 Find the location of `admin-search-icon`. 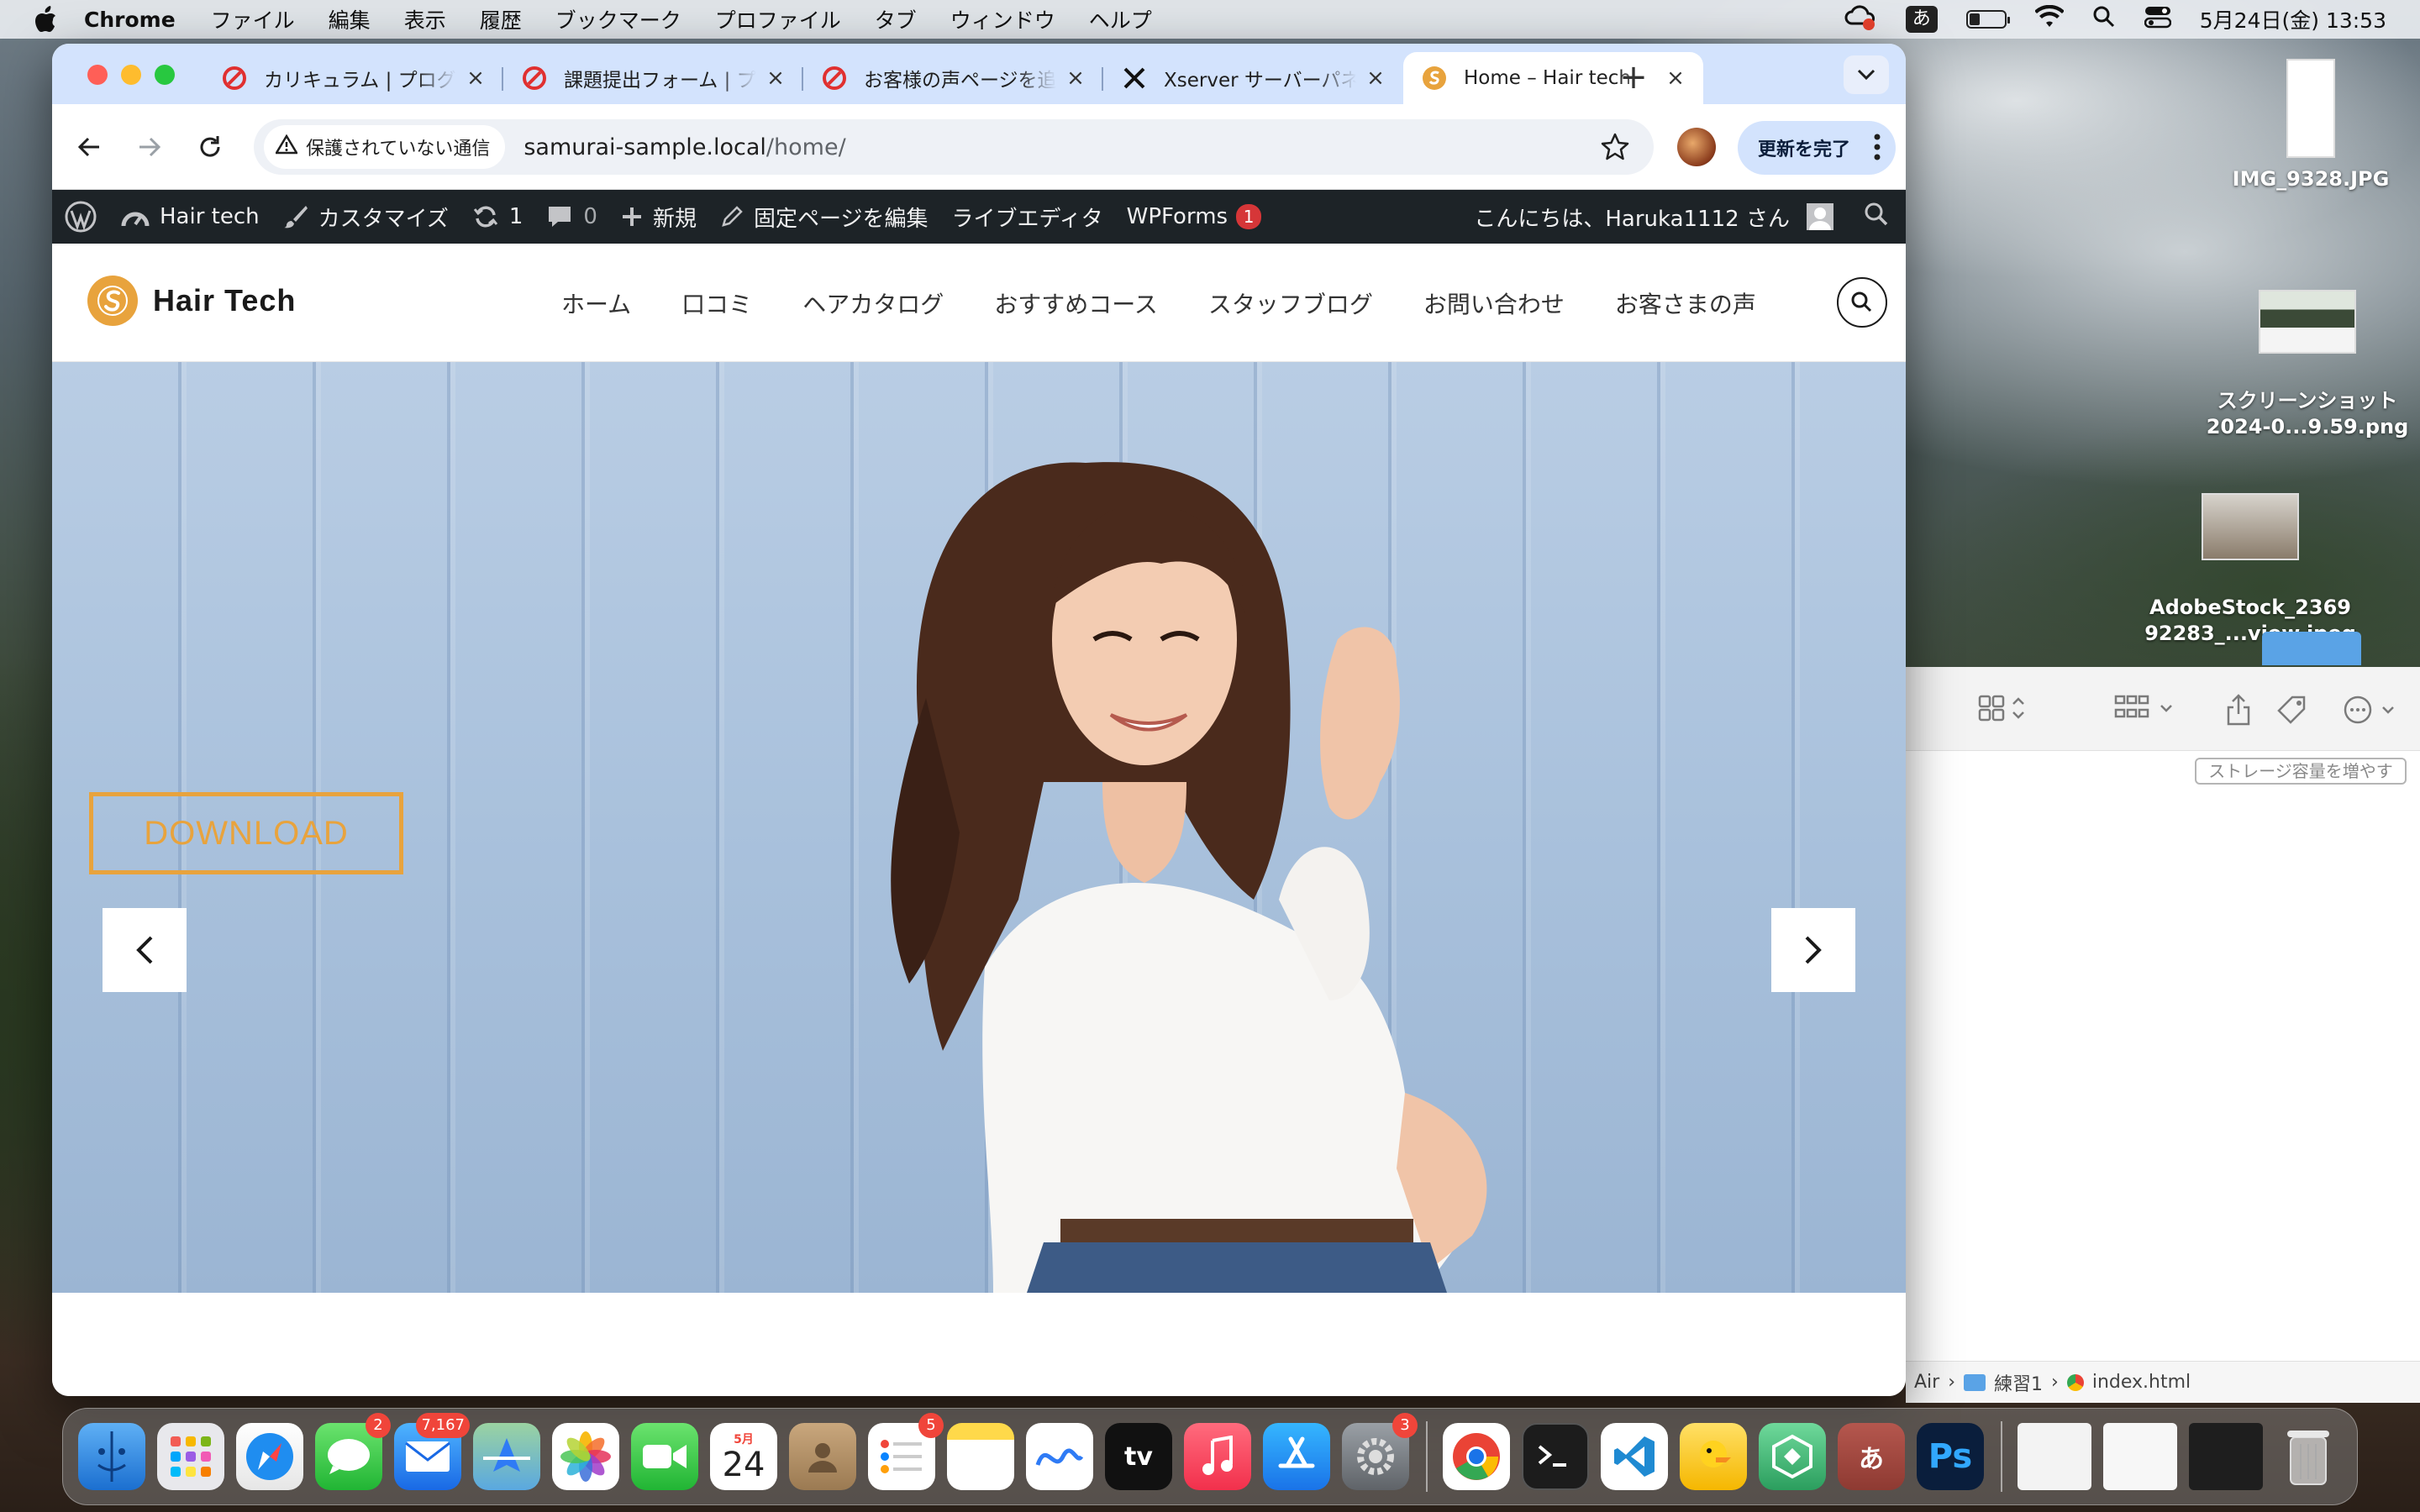

admin-search-icon is located at coordinates (1876, 217).